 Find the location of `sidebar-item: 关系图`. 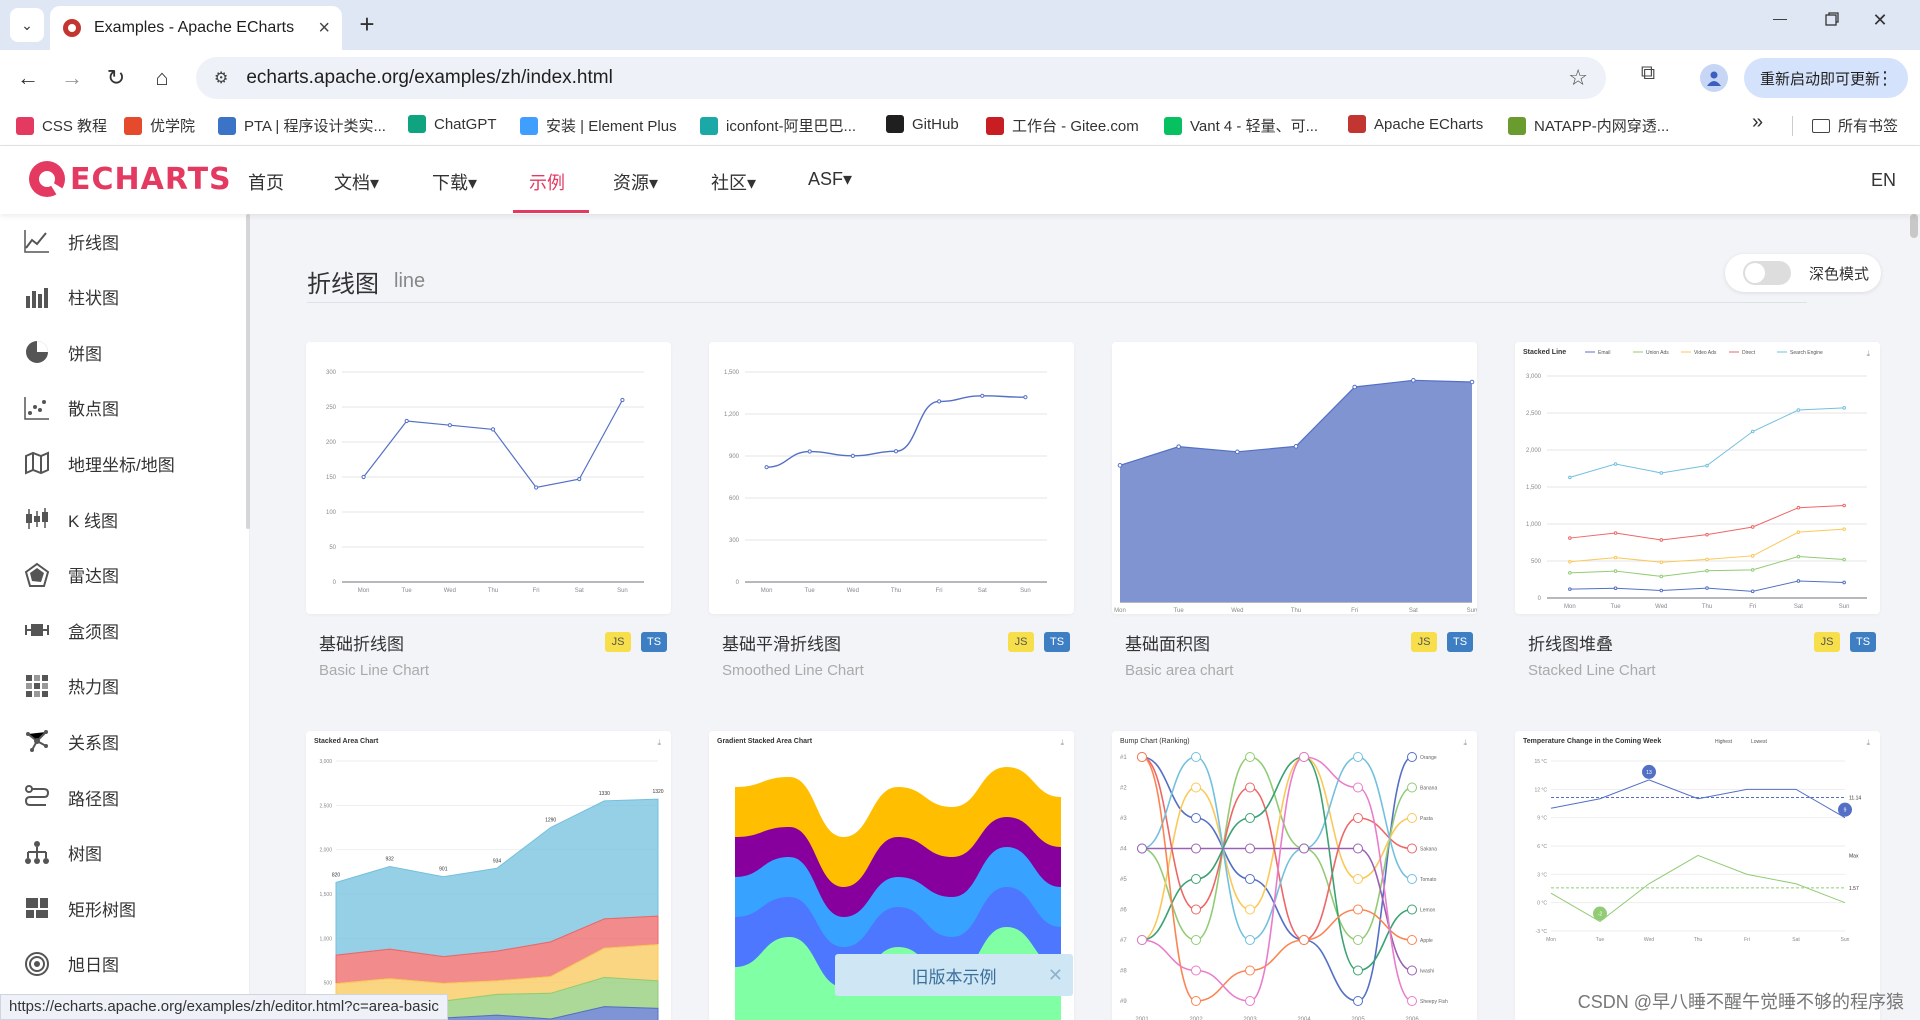

sidebar-item: 关系图 is located at coordinates (71, 741).